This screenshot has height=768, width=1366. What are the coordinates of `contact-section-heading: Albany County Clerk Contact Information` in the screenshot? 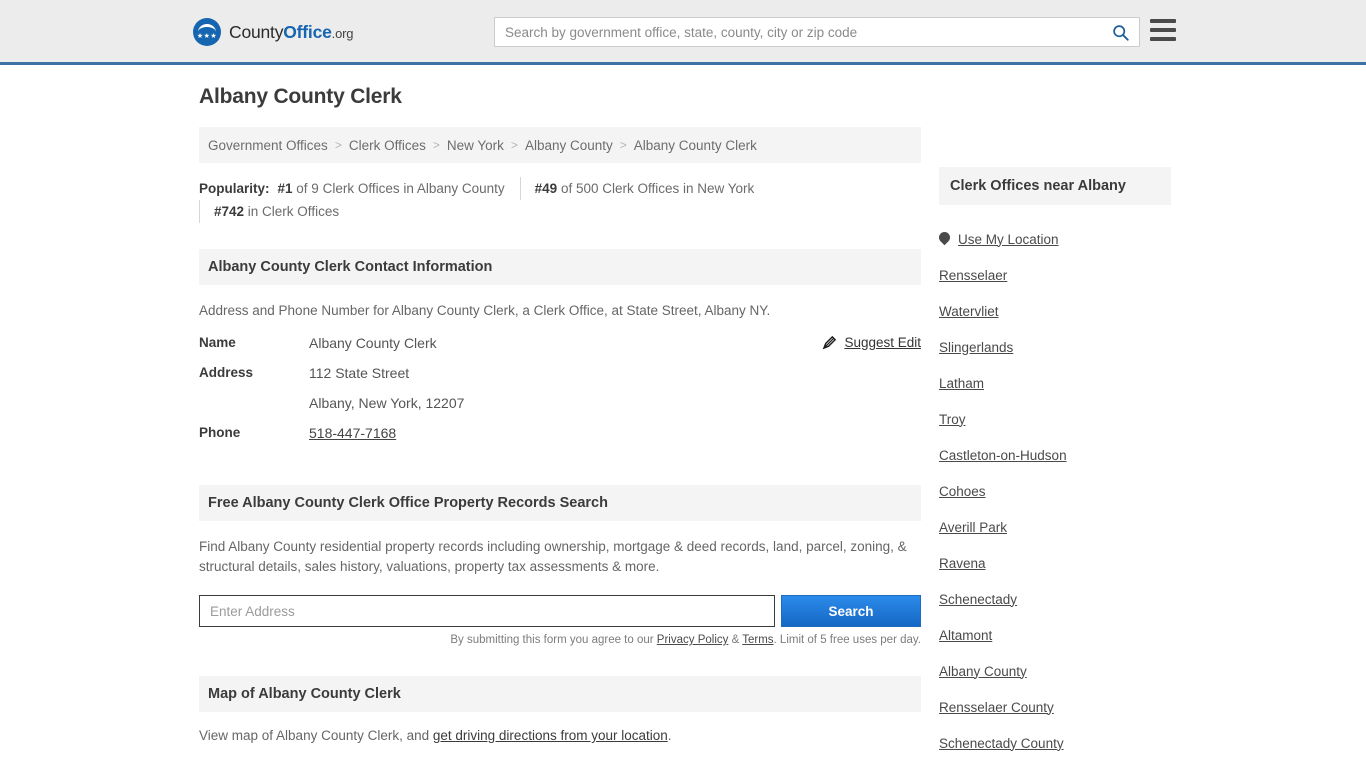 It's located at (560, 267).